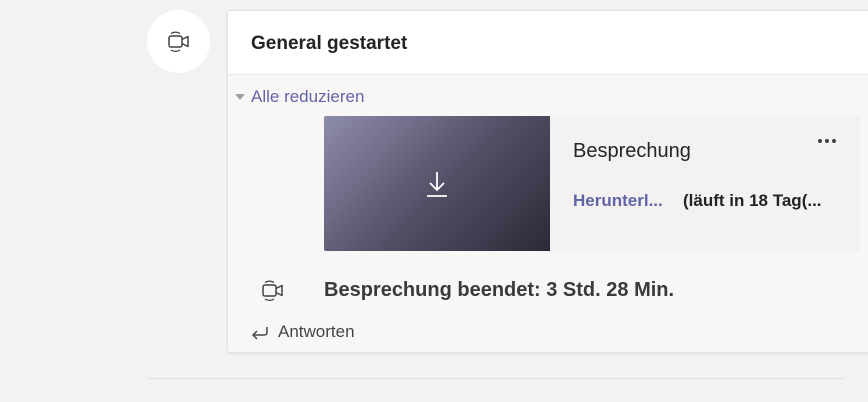 The image size is (868, 402). What do you see at coordinates (316, 331) in the screenshot?
I see `reply-label: Antworten` at bounding box center [316, 331].